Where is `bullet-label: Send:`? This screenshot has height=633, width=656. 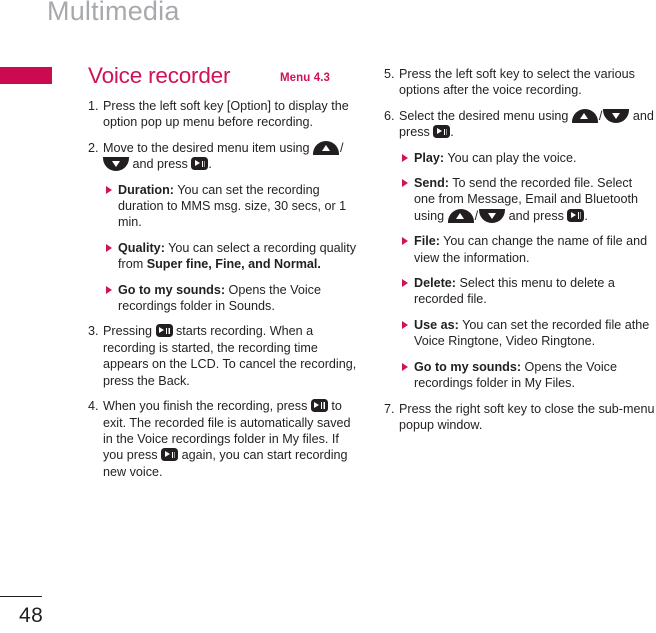
bullet-label: Send: is located at coordinates (431, 183).